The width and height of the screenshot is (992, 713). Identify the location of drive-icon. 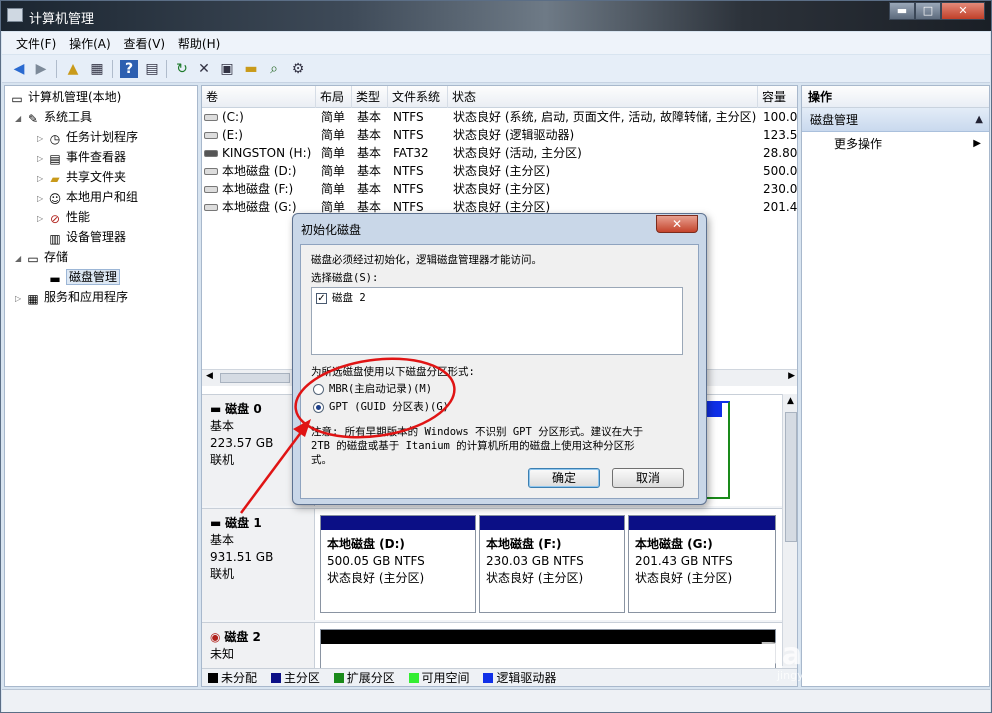
(211, 117).